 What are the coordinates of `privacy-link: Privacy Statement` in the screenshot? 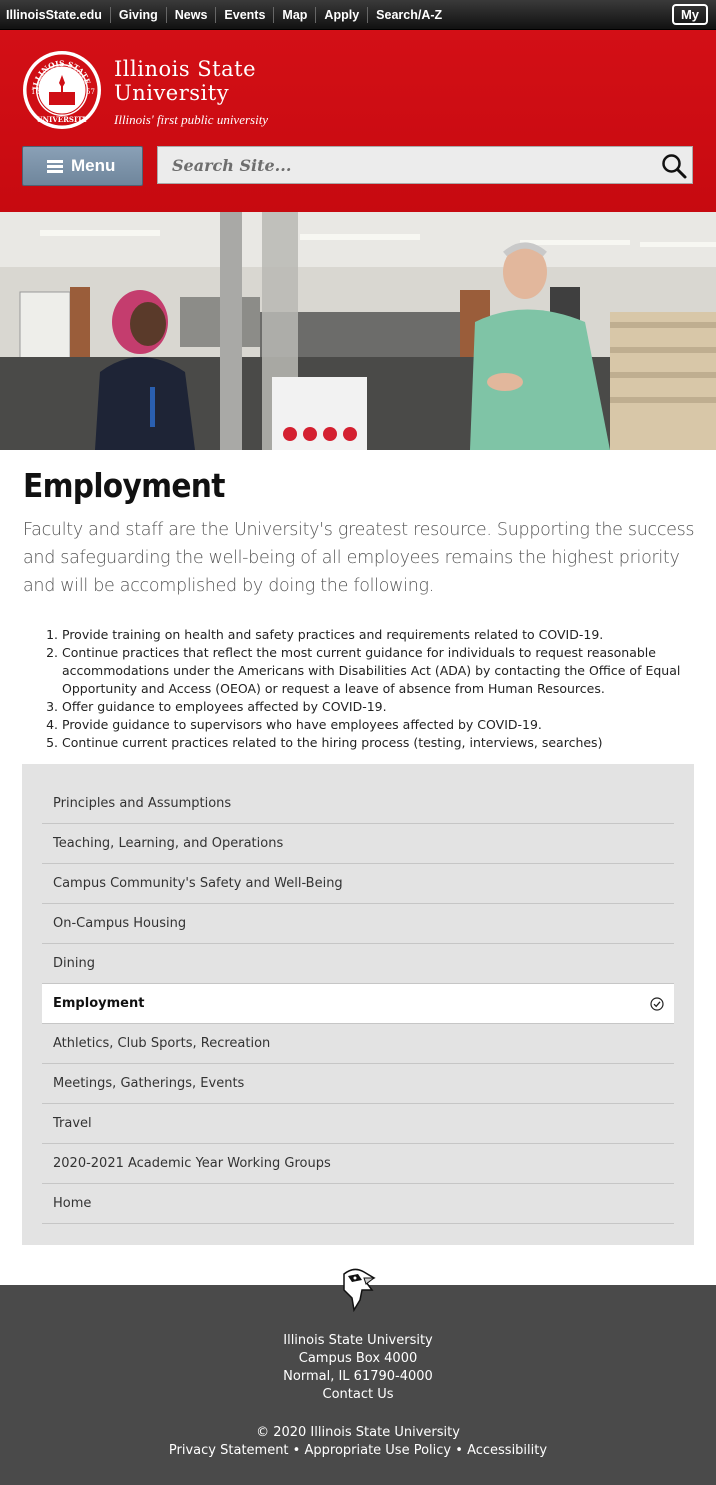 It's located at (229, 1450).